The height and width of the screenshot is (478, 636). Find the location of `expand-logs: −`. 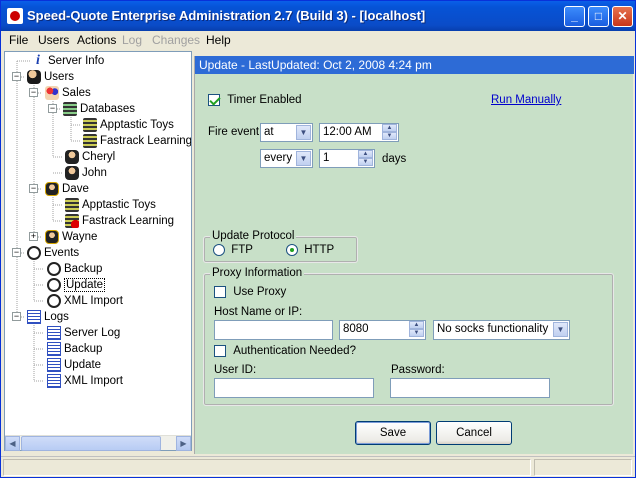

expand-logs: − is located at coordinates (16, 316).